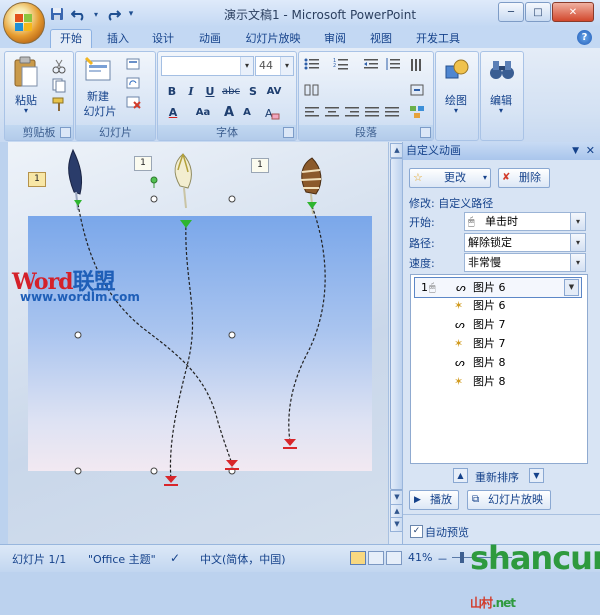 This screenshot has height=615, width=600. Describe the element at coordinates (442, 559) in the screenshot. I see `zoom-out-button: －` at that location.